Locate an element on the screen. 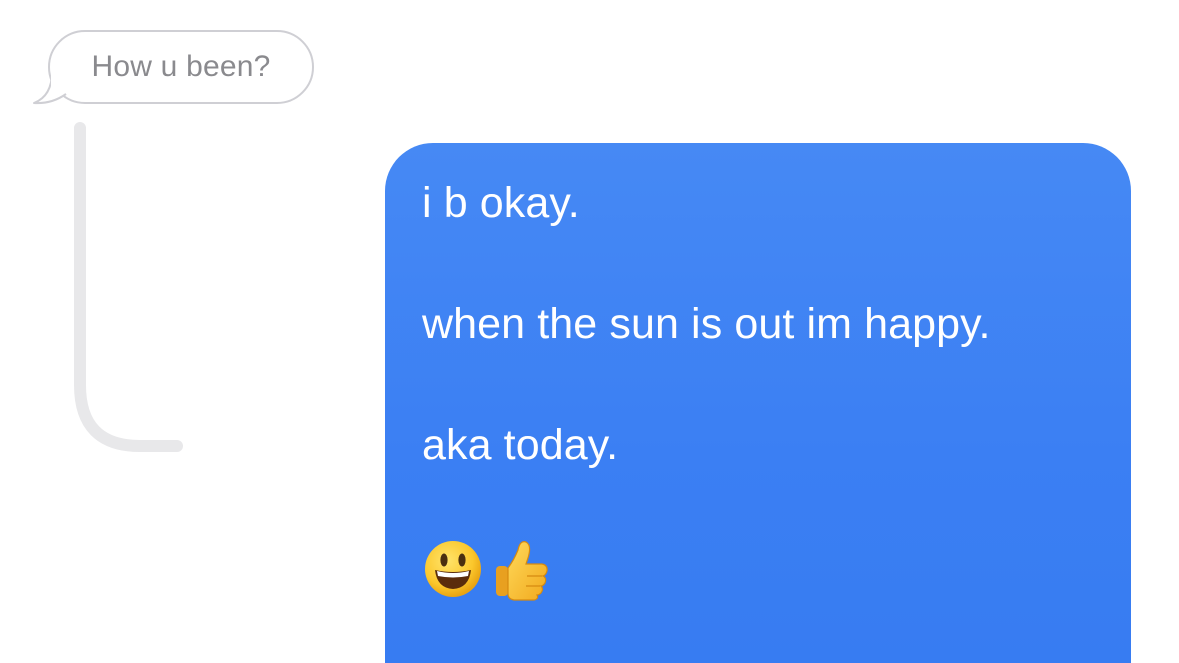 The height and width of the screenshot is (663, 1179). smiley-face-icon is located at coordinates (453, 569).